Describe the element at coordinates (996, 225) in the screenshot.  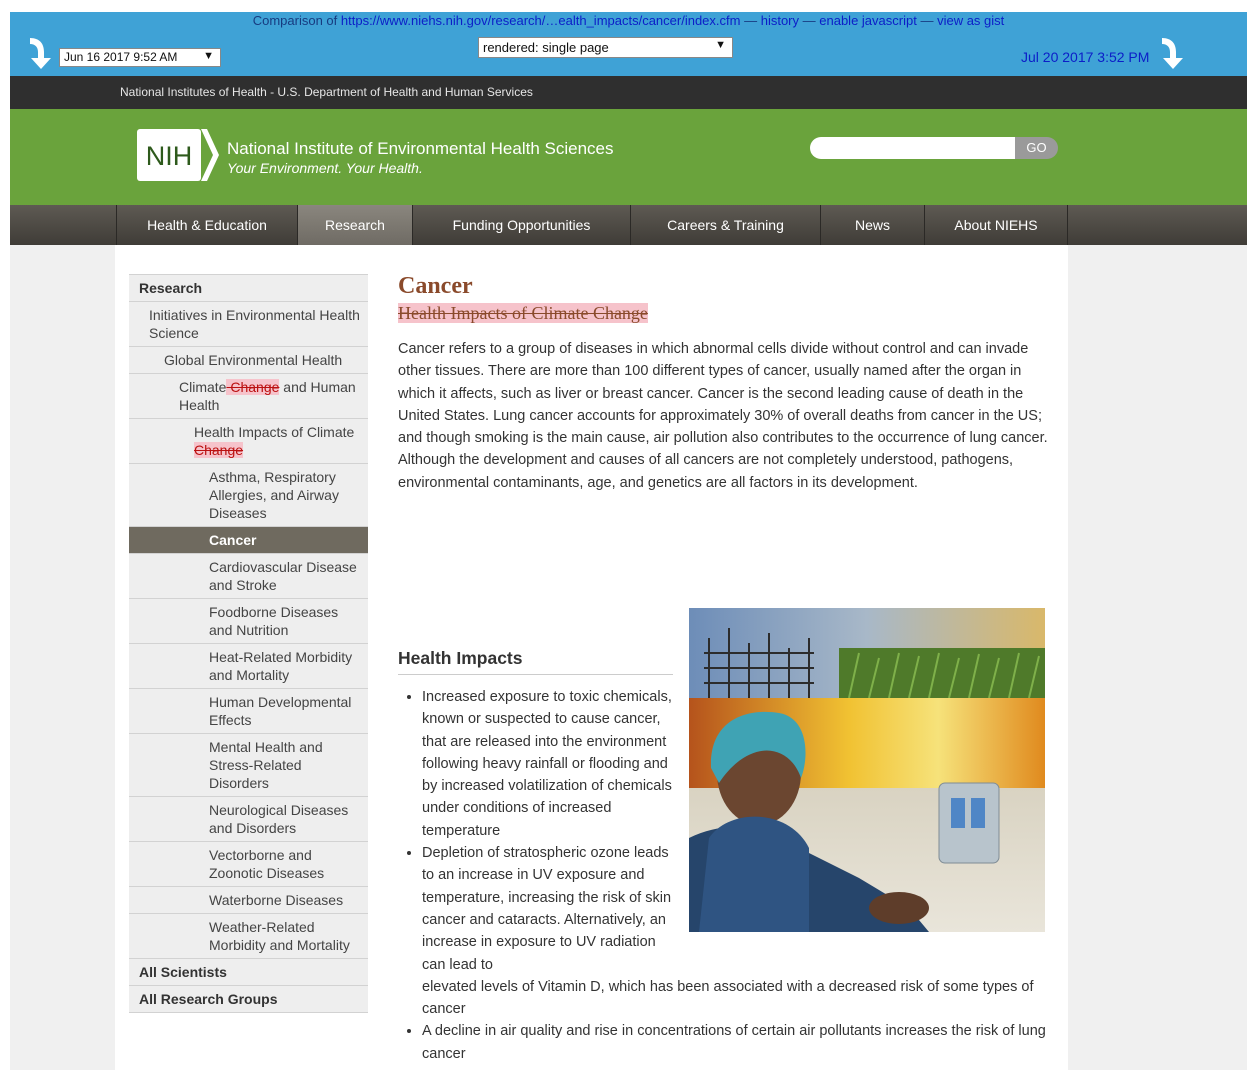
I see `nav-about-niehs: About NIEHS` at that location.